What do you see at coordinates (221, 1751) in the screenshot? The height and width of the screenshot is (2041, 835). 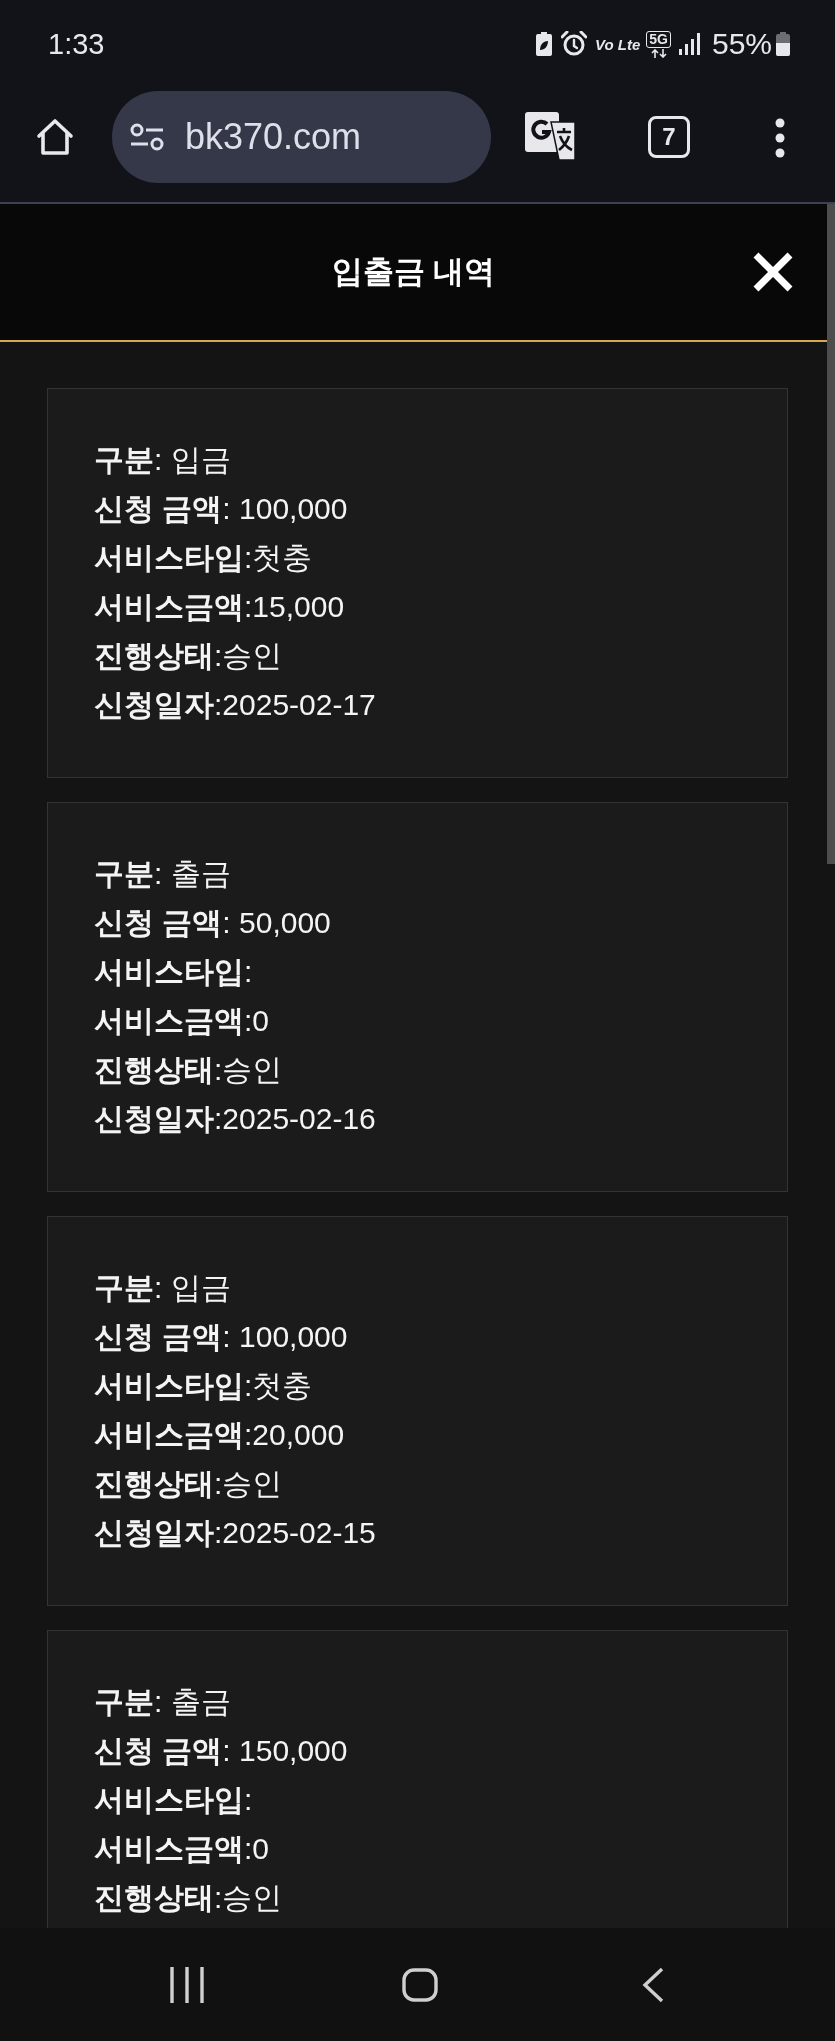 I see `record-detail-line: 신청 금액: 150,000` at bounding box center [221, 1751].